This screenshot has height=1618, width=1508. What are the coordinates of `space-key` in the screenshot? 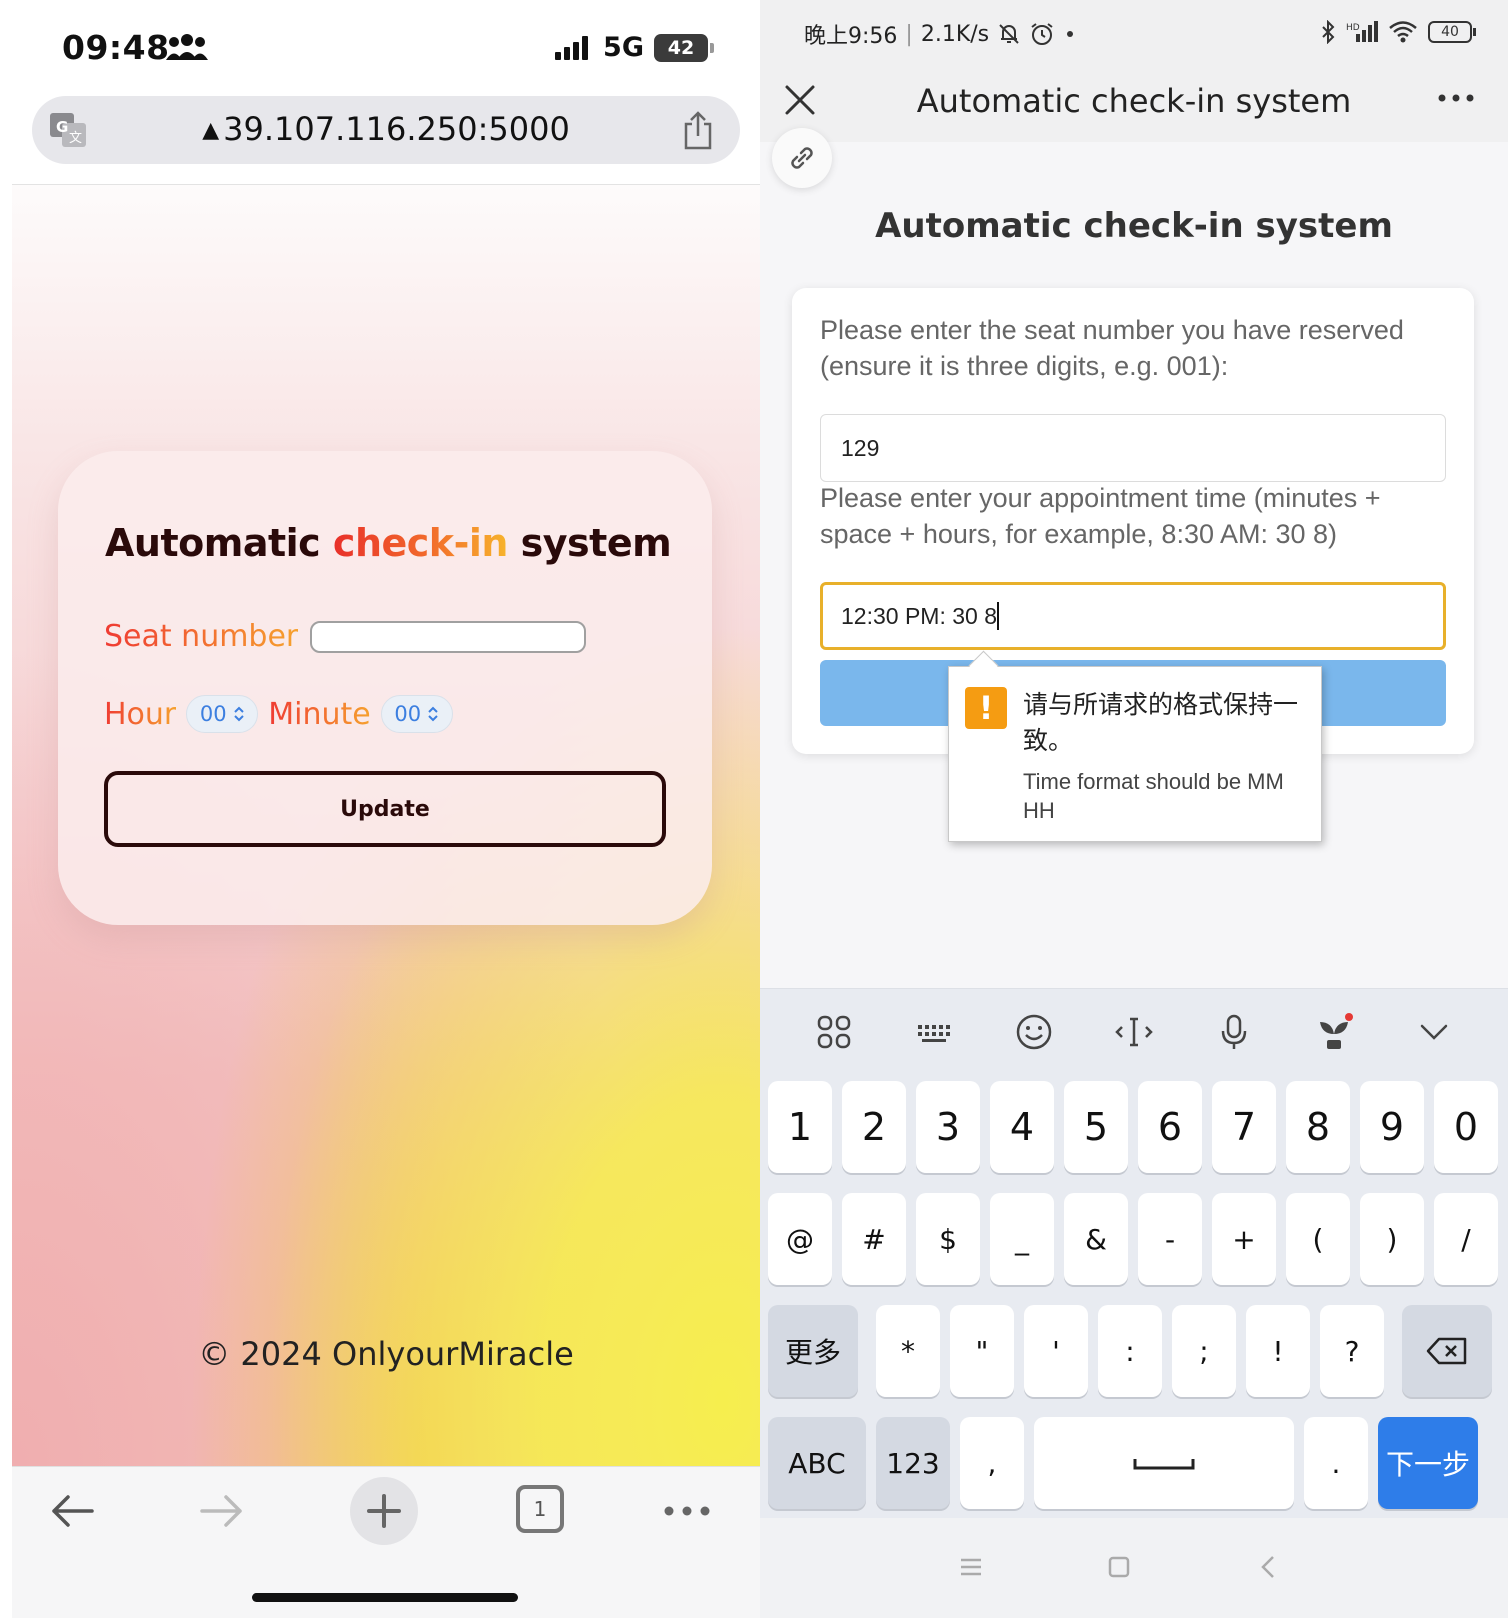 It's located at (1164, 1463).